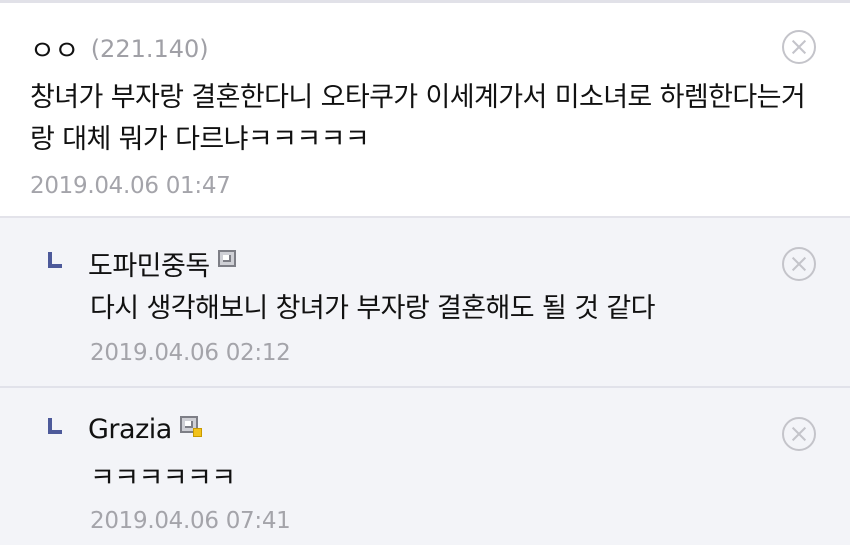 This screenshot has width=850, height=545. Describe the element at coordinates (130, 186) in the screenshot. I see `comment-date: 2019.04.06 01:47` at that location.